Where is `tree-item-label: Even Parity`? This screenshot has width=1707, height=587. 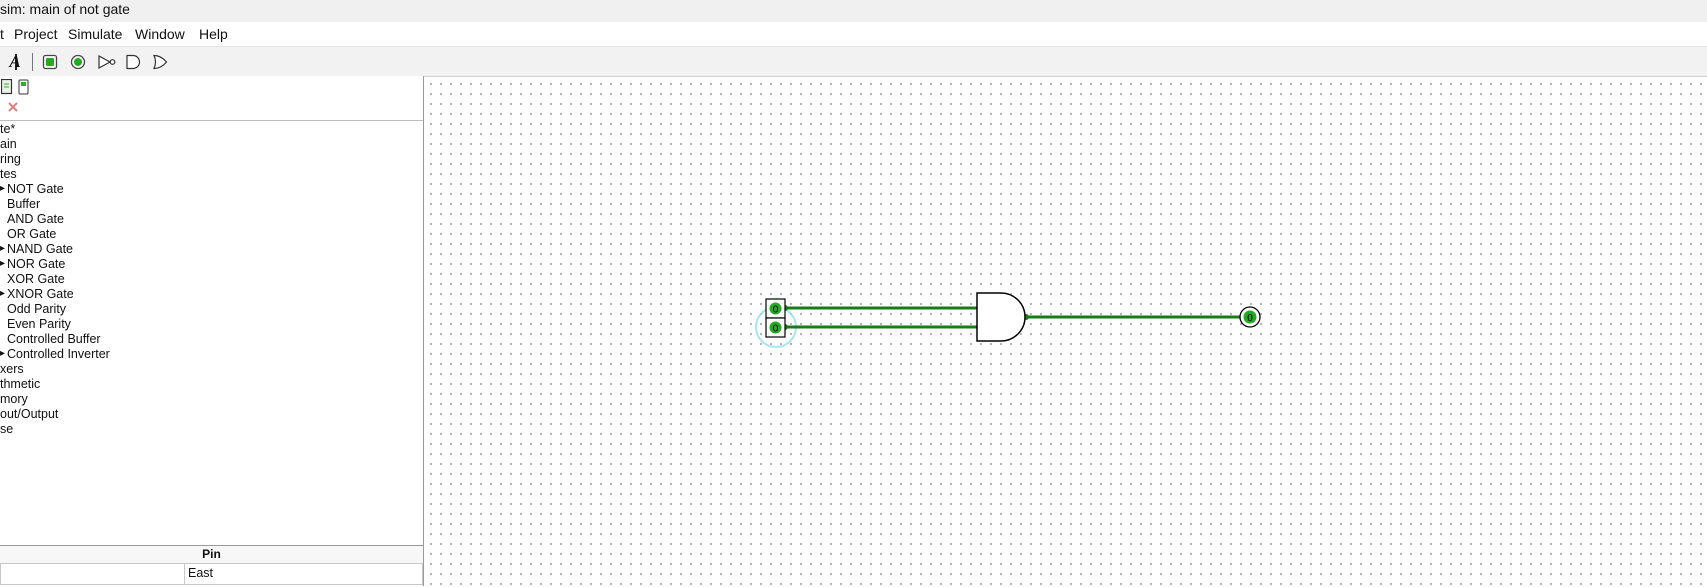
tree-item-label: Even Parity is located at coordinates (39, 324).